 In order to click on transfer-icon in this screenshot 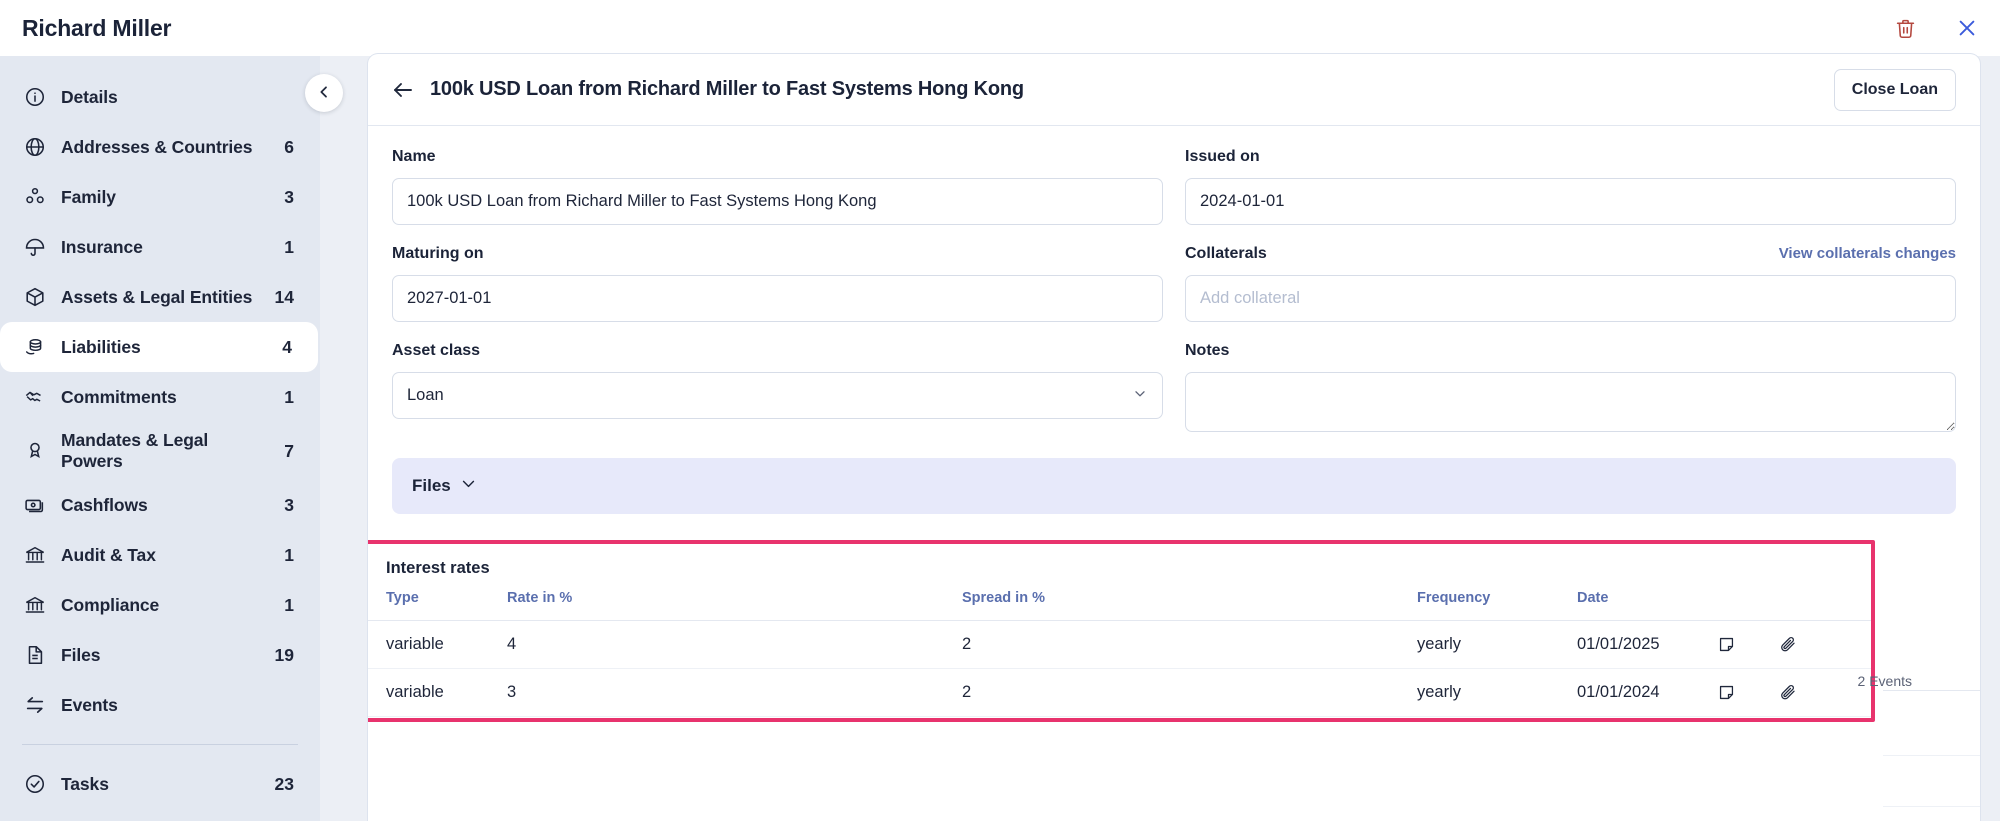, I will do `click(34, 705)`.